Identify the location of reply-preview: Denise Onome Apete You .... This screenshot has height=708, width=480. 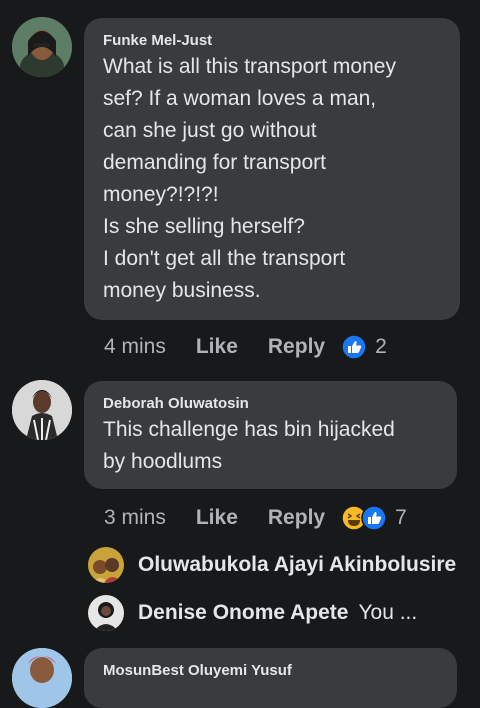
(252, 613).